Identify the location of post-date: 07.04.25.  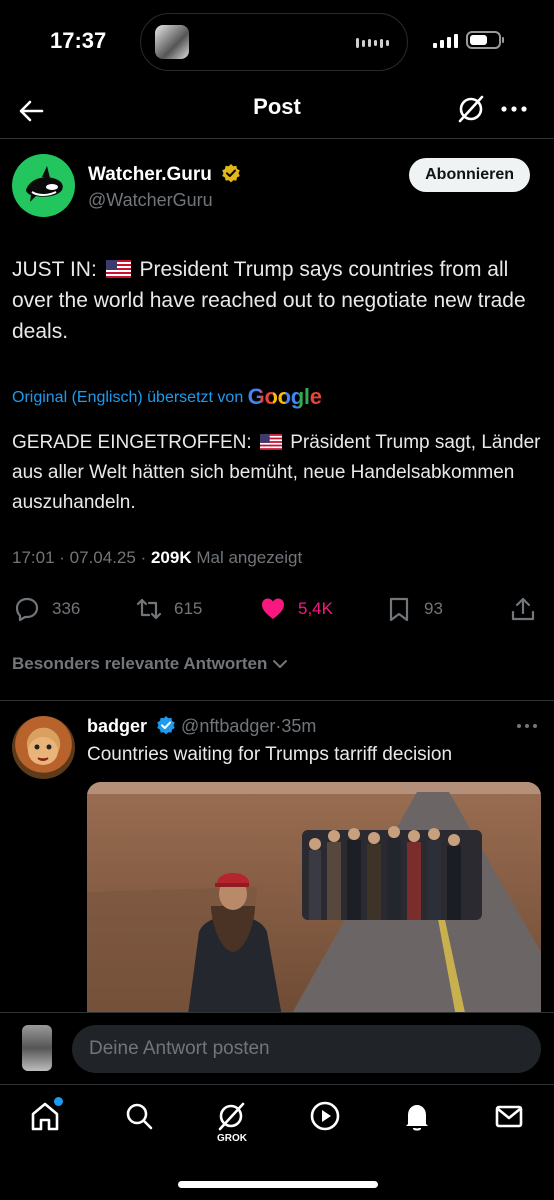
(102, 557).